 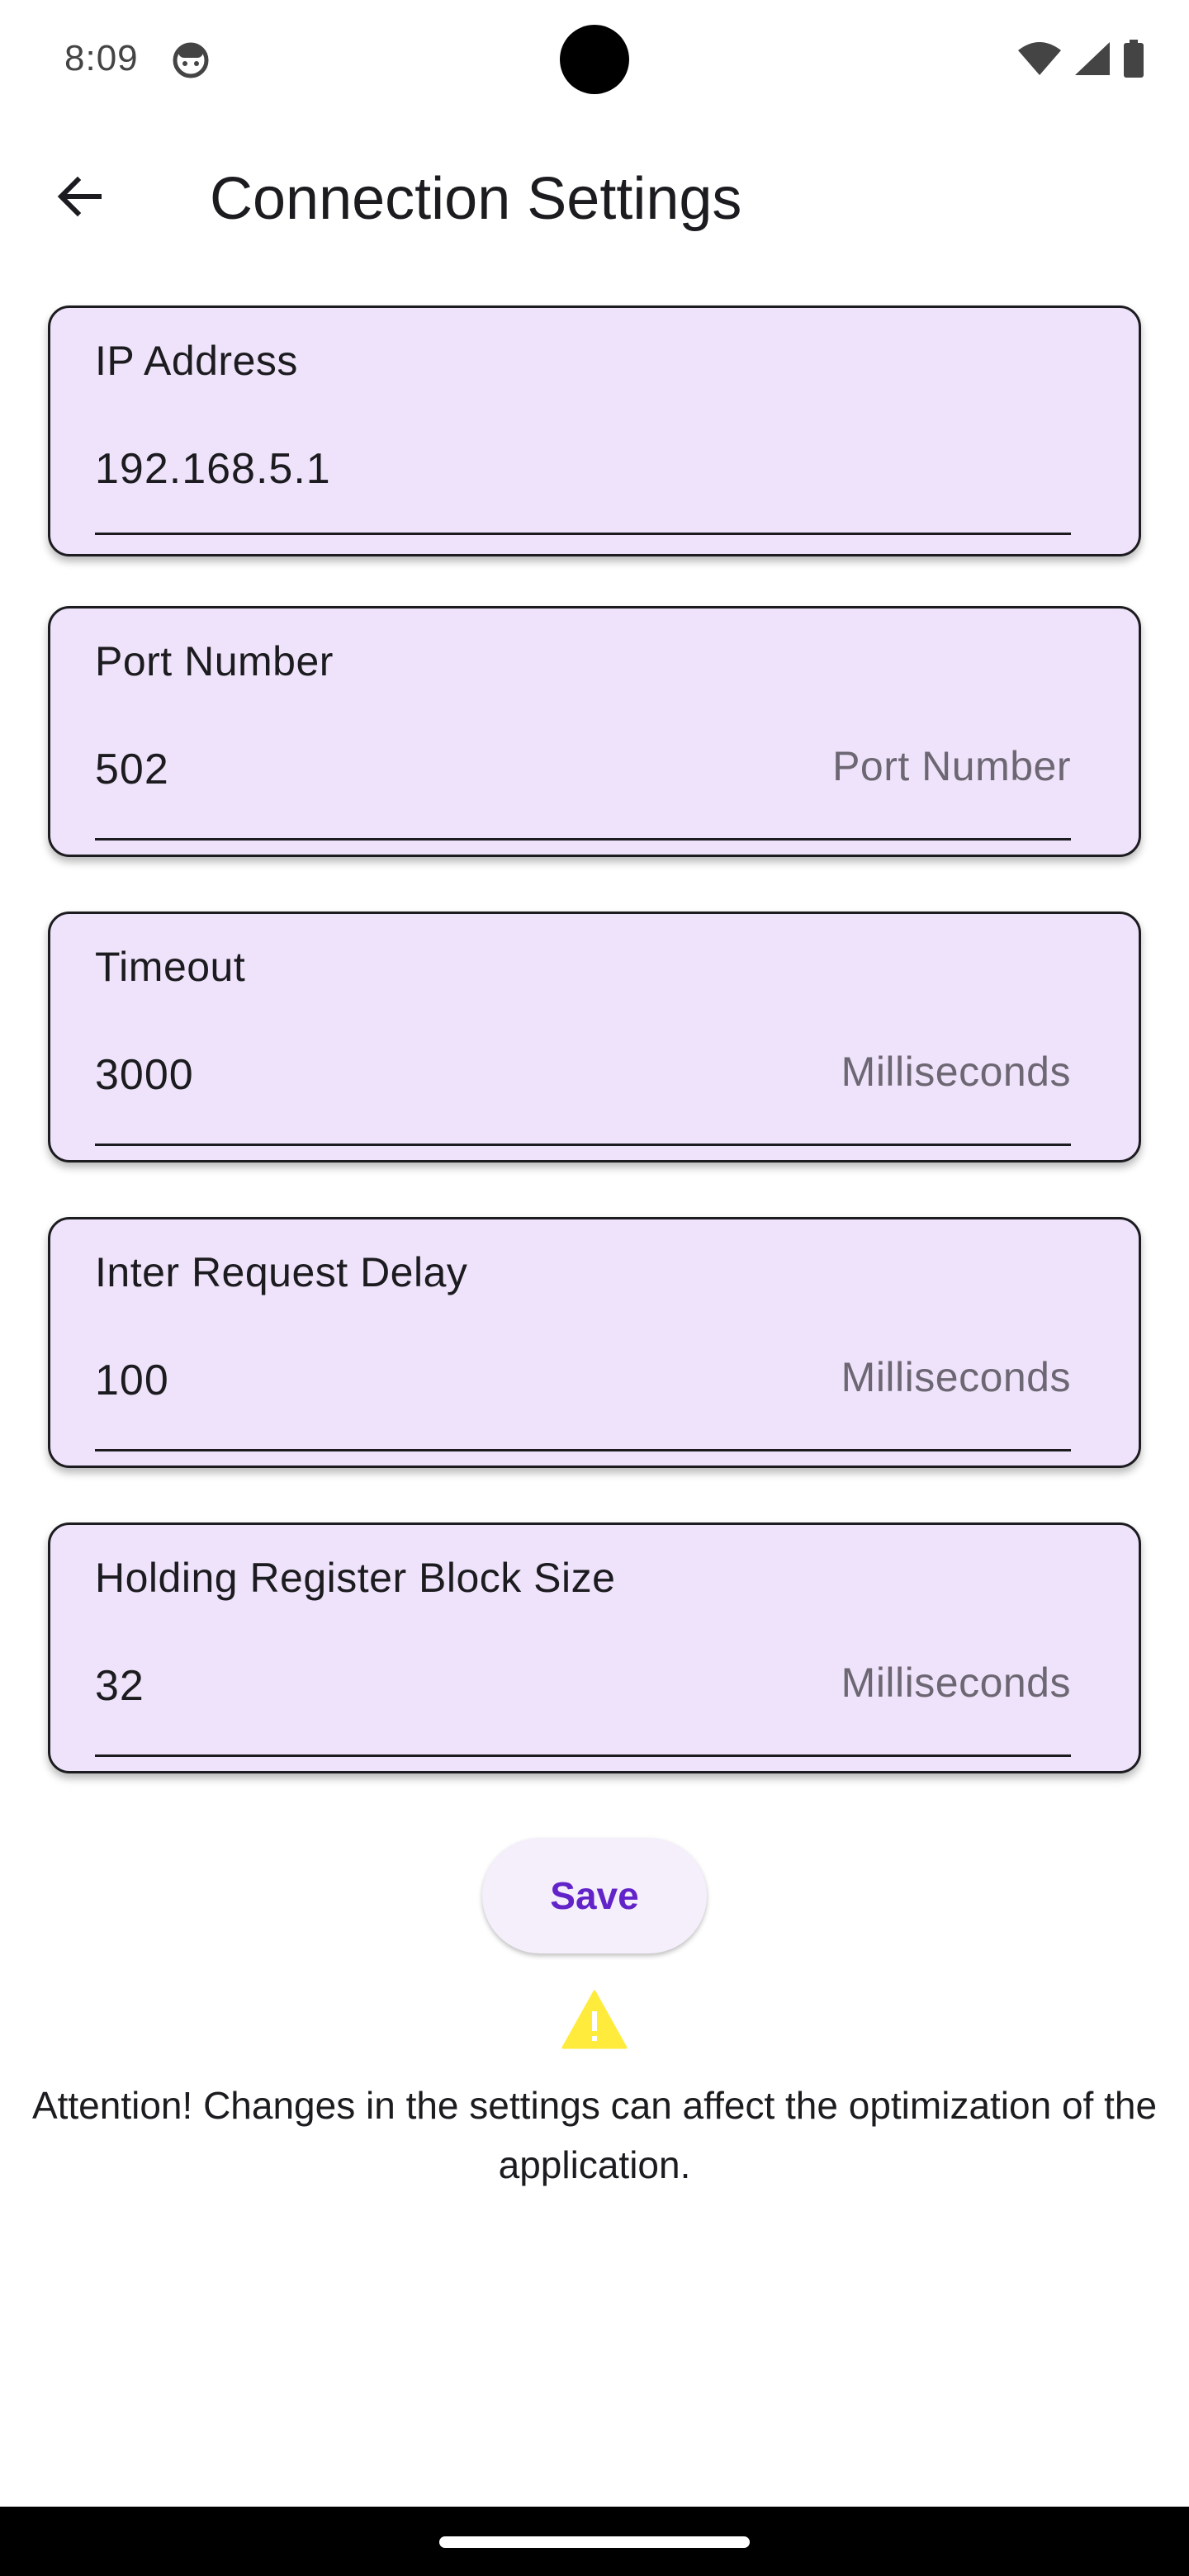 I want to click on inter-request-delay-card: Inter Request Delay 100 Milliseconds, so click(x=594, y=1342).